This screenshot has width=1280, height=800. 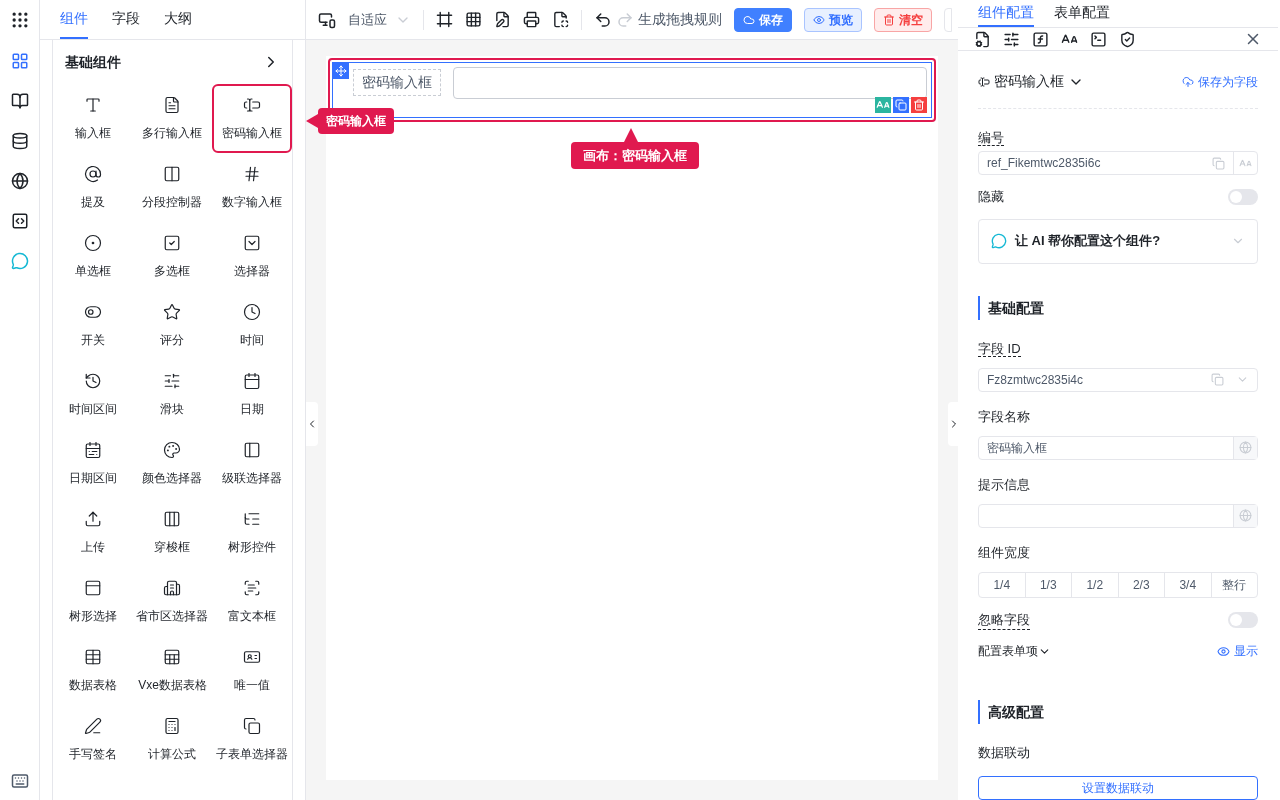 I want to click on code-icon, so click(x=19, y=221).